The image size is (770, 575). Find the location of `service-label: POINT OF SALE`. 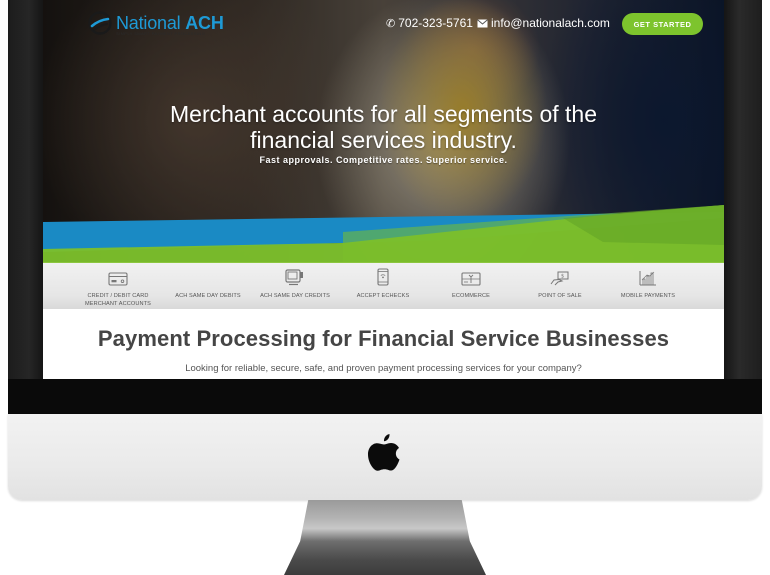

service-label: POINT OF SALE is located at coordinates (560, 296).